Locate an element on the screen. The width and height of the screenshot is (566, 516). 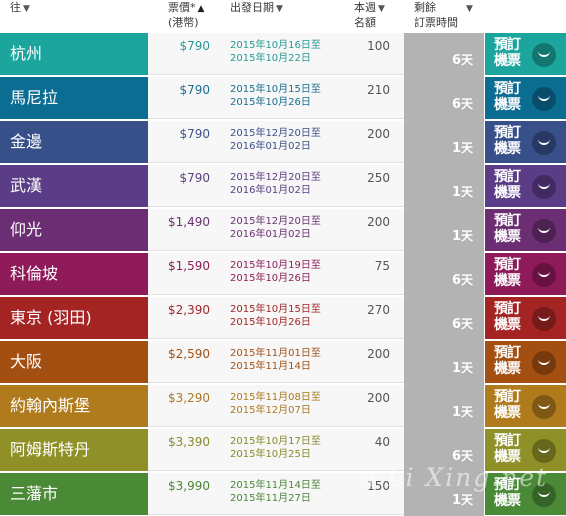
price: $3,390 is located at coordinates (189, 442).